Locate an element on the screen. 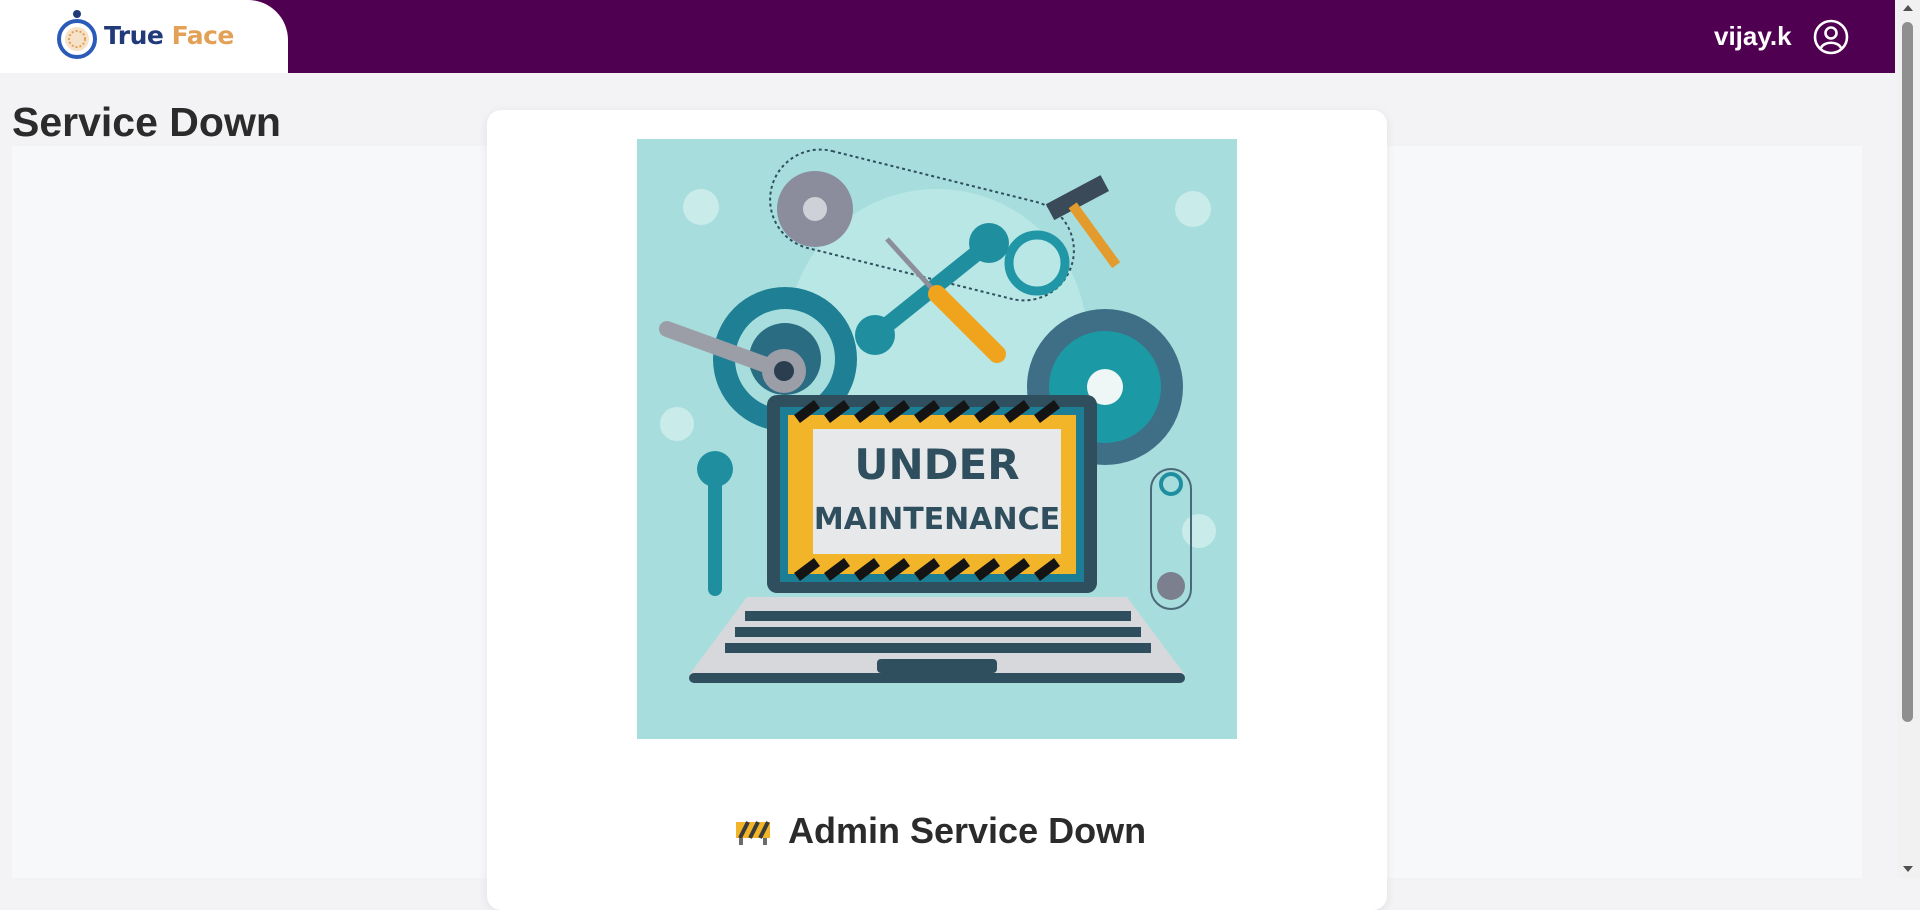 This screenshot has width=1920, height=910. scroll-down-arrow-icon is located at coordinates (1908, 869).